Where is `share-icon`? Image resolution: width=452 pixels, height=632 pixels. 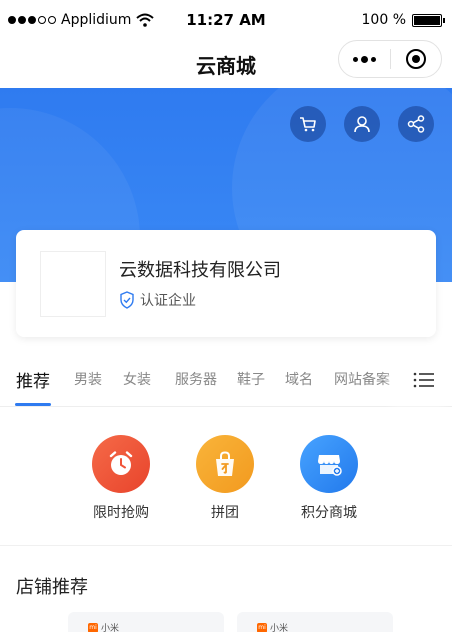 share-icon is located at coordinates (416, 124).